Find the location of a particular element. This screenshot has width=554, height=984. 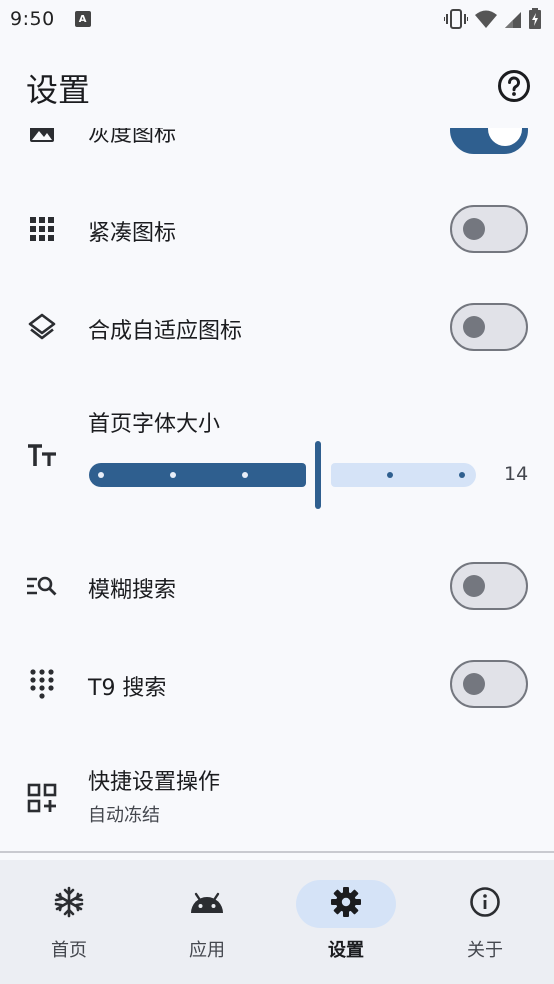

setting-subtitle: 自动冻结 is located at coordinates (124, 815).